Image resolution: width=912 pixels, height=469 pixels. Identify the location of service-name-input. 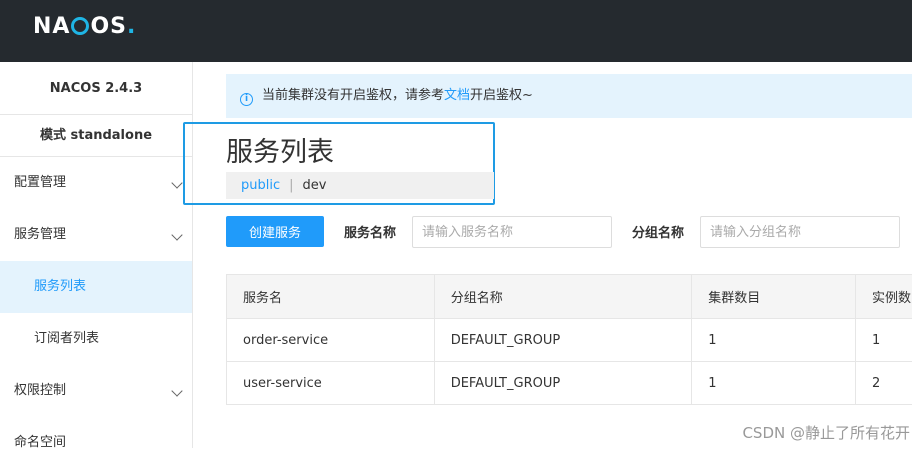
(512, 232).